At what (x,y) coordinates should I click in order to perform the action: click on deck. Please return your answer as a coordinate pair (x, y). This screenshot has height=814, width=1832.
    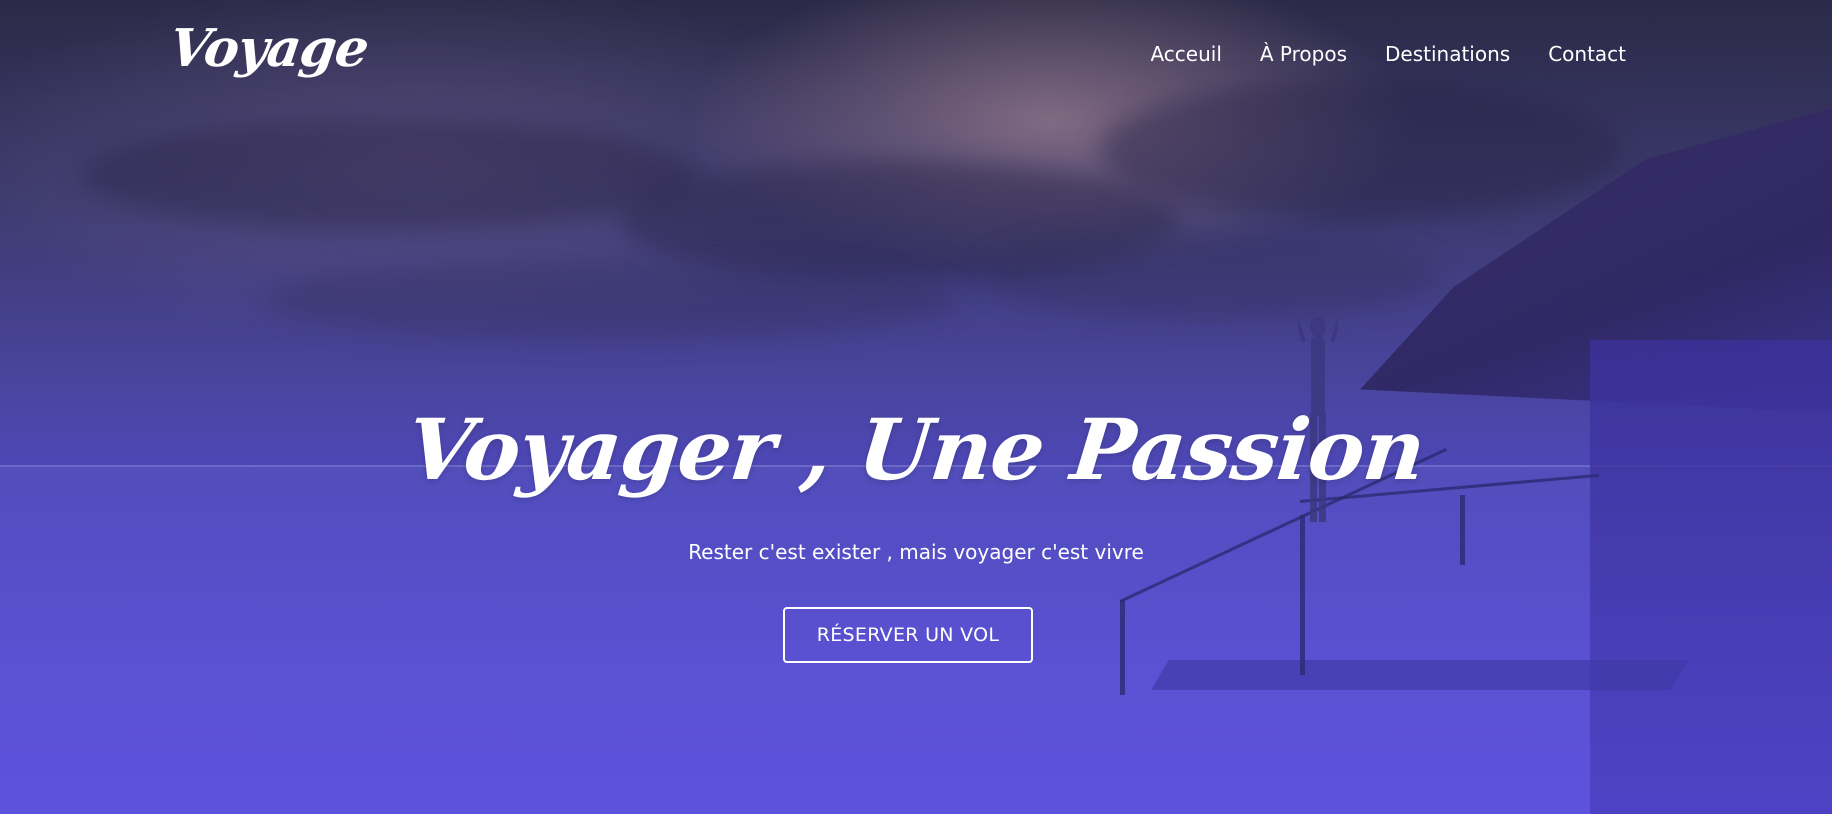
    Looking at the image, I should click on (1420, 675).